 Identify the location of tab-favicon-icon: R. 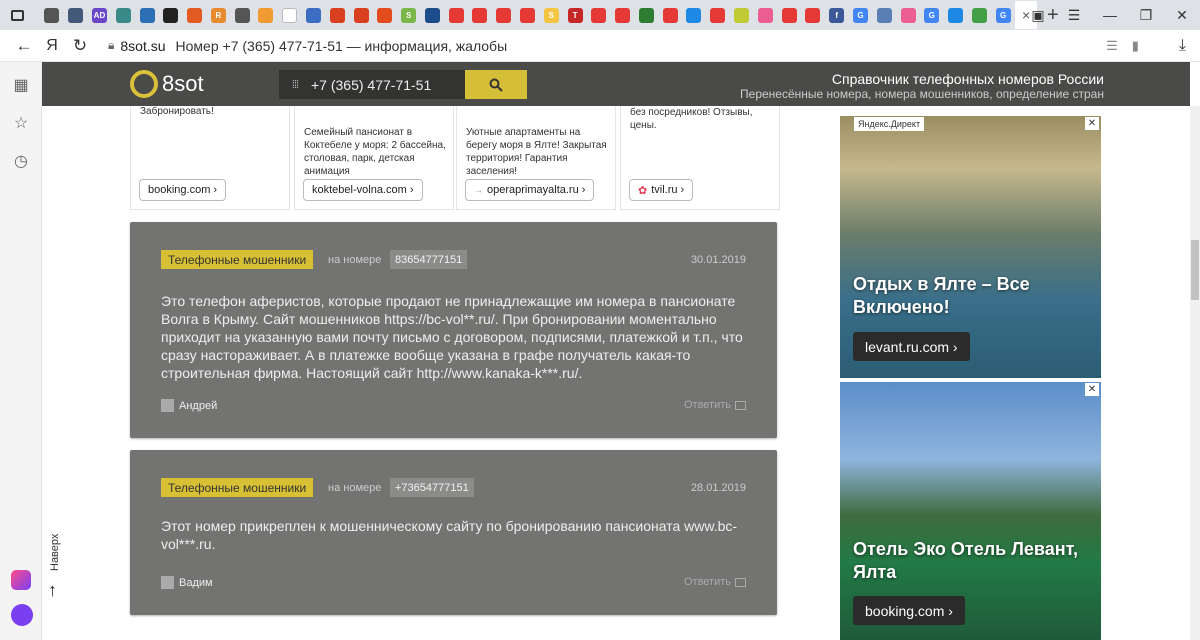
(218, 15).